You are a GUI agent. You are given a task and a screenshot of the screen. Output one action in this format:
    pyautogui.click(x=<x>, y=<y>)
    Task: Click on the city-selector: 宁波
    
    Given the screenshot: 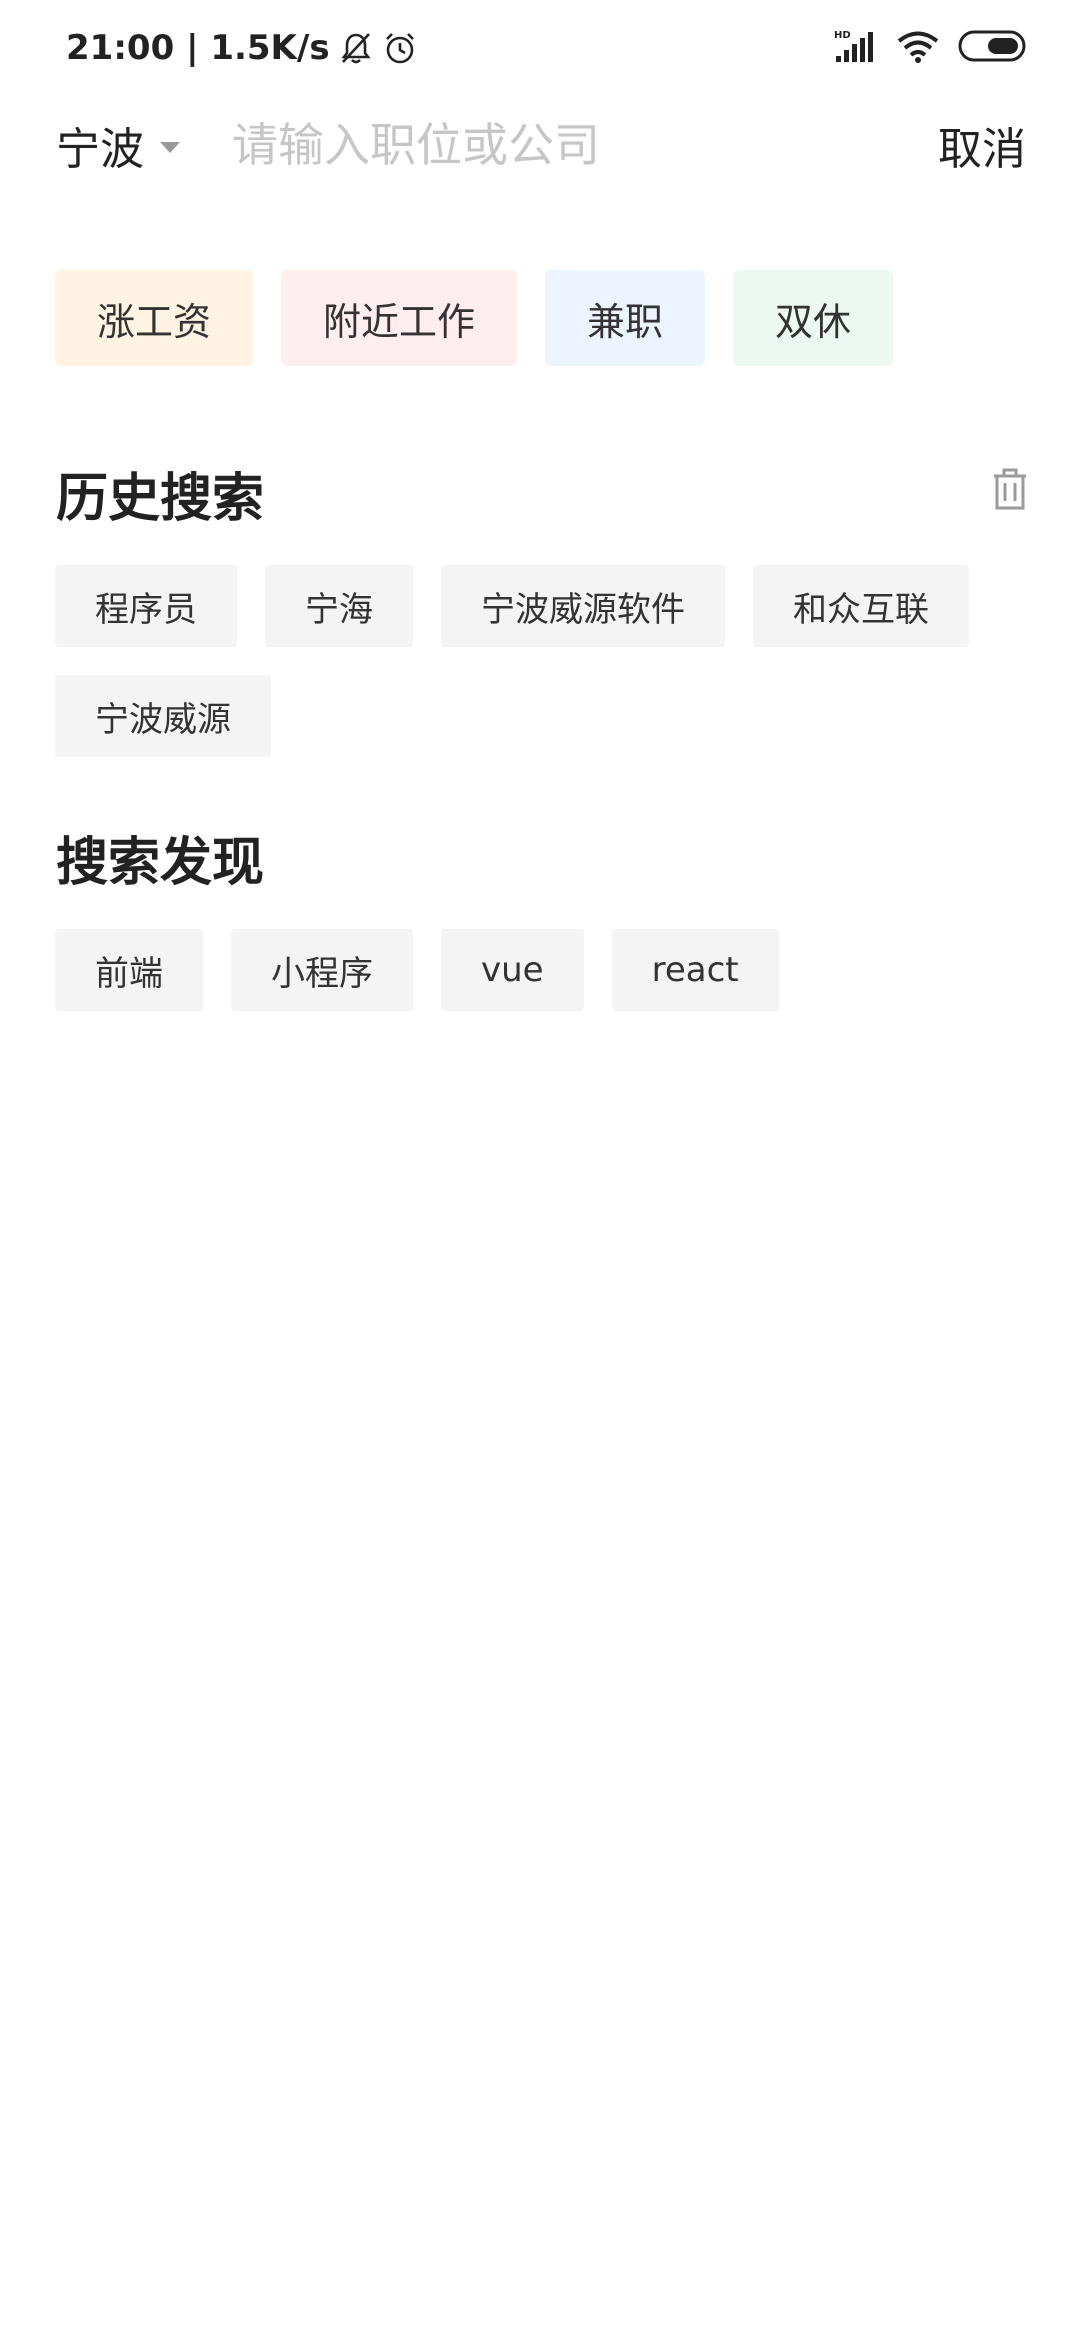 What is the action you would take?
    pyautogui.click(x=118, y=145)
    